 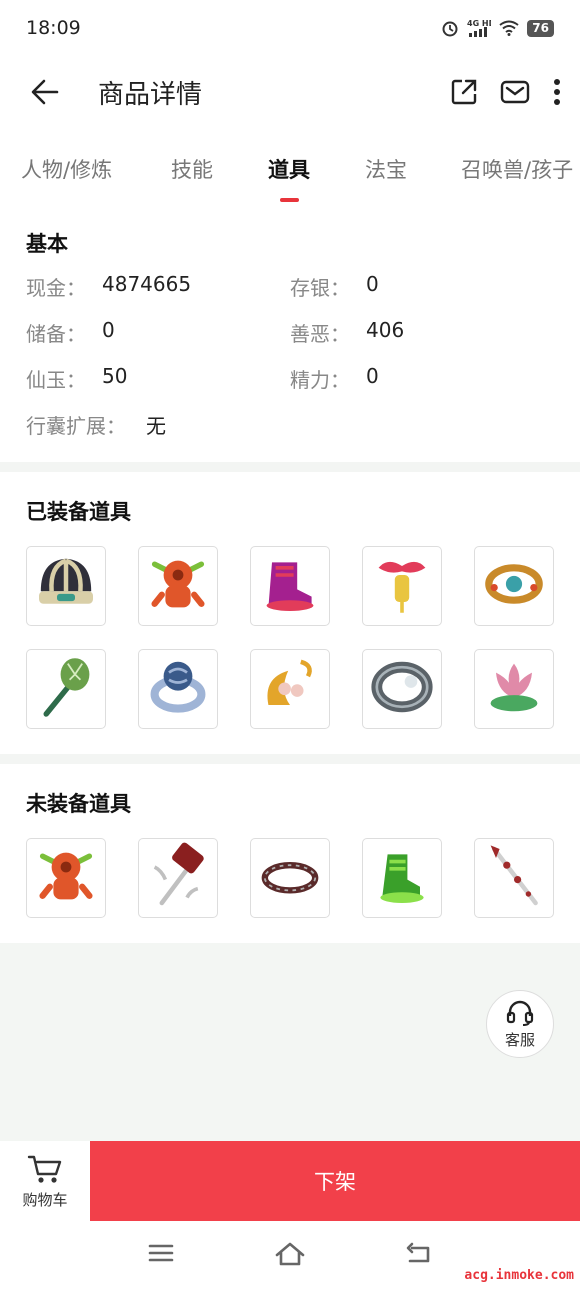 I want to click on bottom-action-bar: 购物车 下架, so click(x=290, y=1181).